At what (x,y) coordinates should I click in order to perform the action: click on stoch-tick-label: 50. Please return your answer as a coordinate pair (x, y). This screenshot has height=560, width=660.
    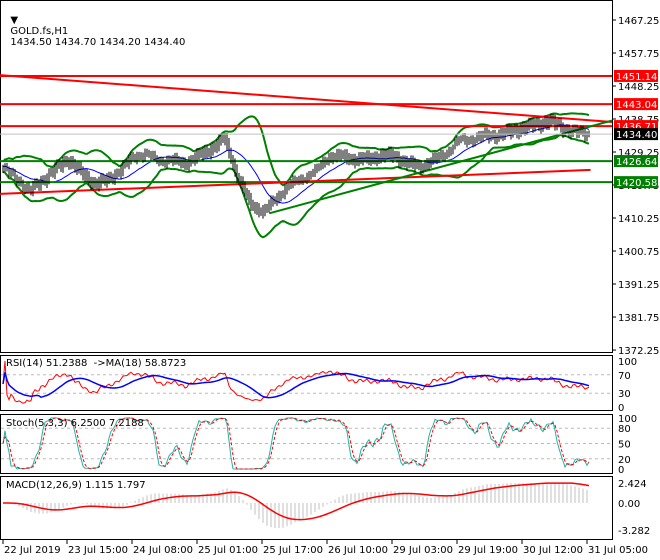
    Looking at the image, I should click on (624, 445).